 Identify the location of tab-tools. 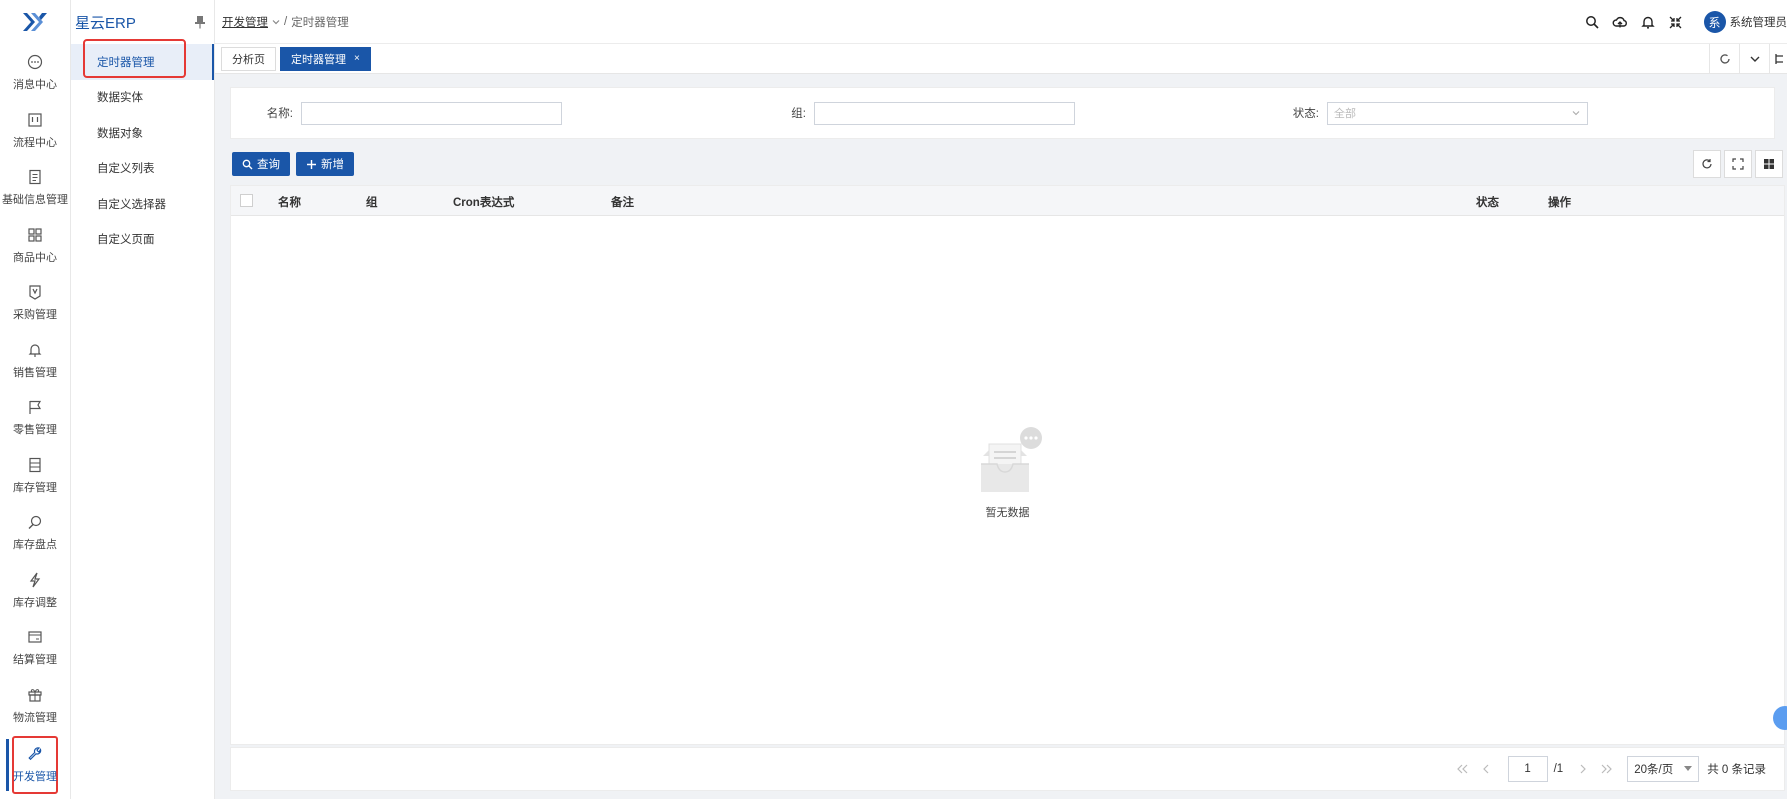
(1748, 59).